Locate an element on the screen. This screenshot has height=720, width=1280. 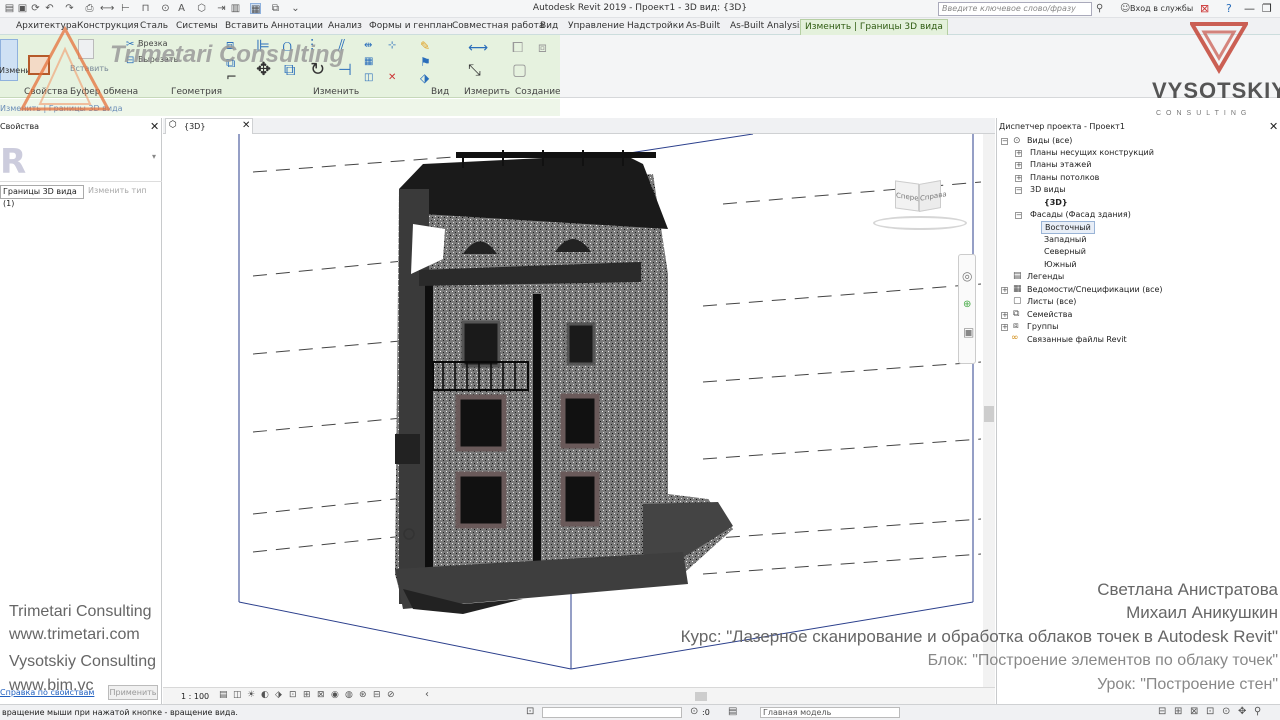
tab-annotate: Аннотации is located at coordinates (297, 26).